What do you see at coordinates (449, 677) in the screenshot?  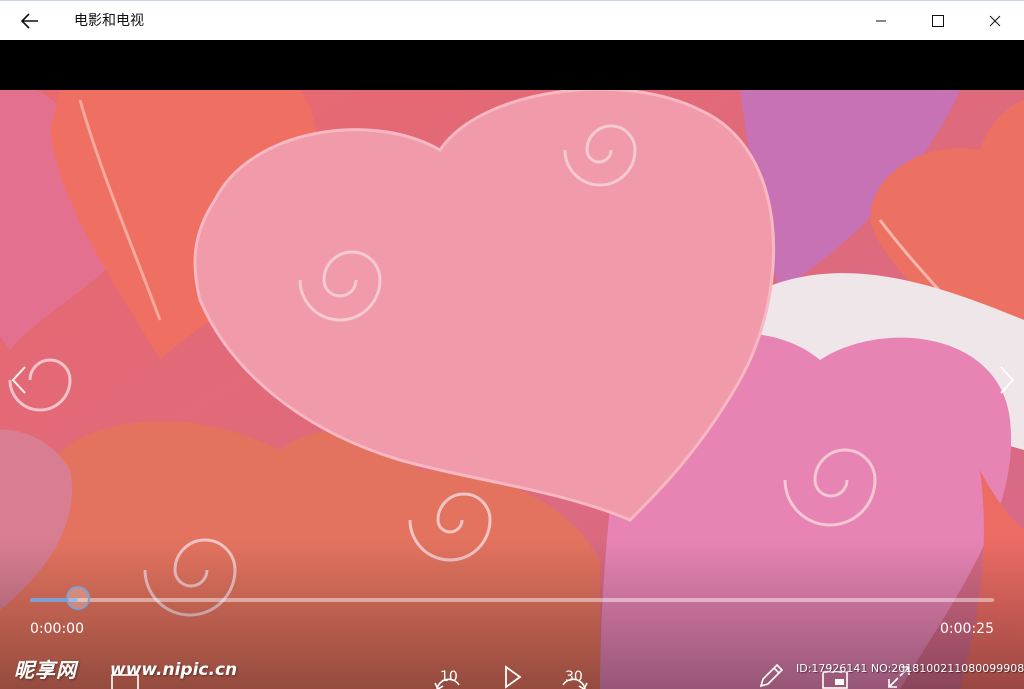 I see `skip-back-label: 10` at bounding box center [449, 677].